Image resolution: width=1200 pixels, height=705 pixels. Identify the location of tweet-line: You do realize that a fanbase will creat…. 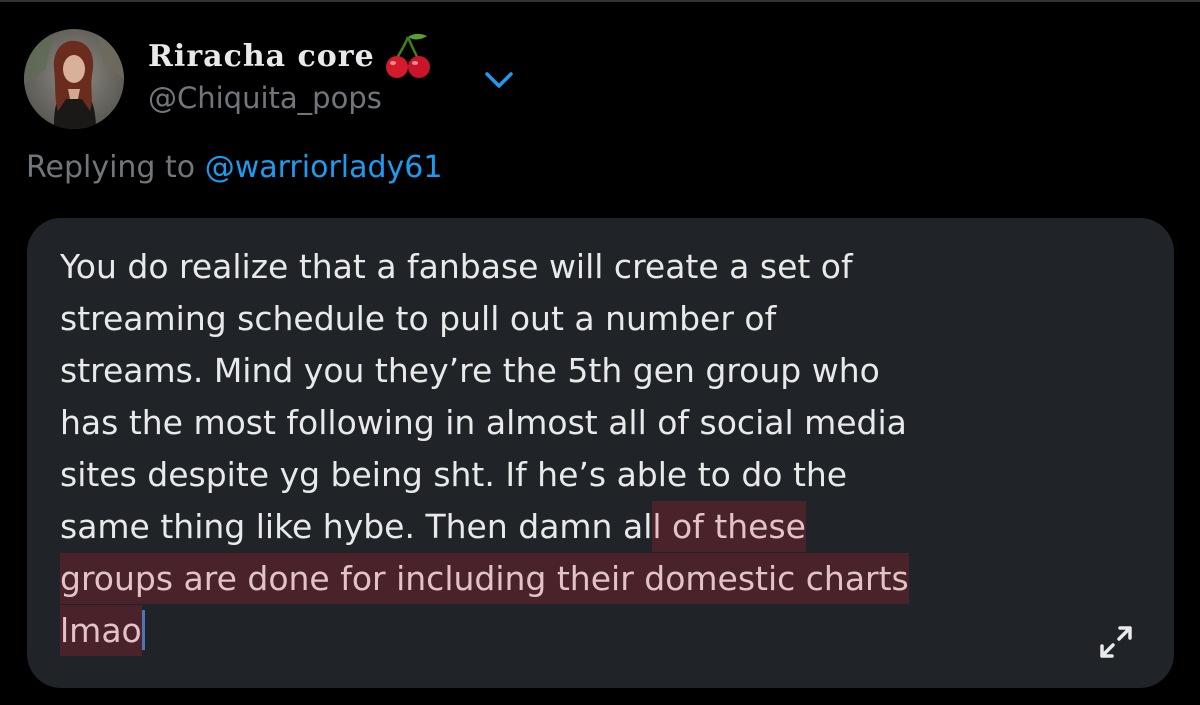
(456, 266).